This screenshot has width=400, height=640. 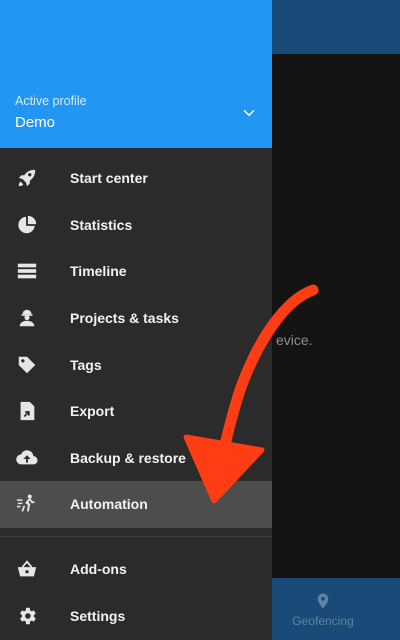 I want to click on geofencing-tab: Geofencing, so click(x=323, y=609).